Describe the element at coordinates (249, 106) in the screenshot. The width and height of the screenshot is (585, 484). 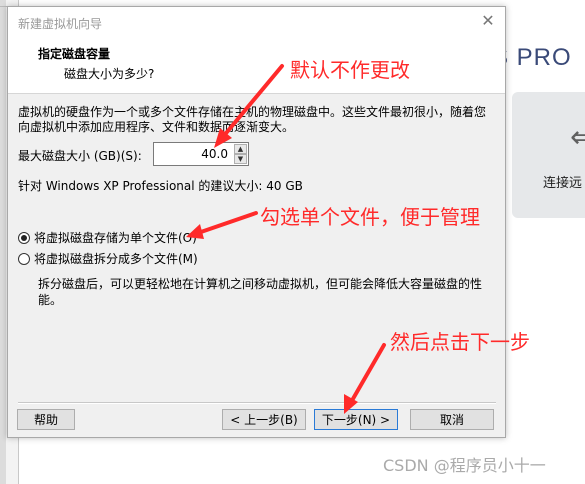
I see `annotation-arrow-default` at that location.